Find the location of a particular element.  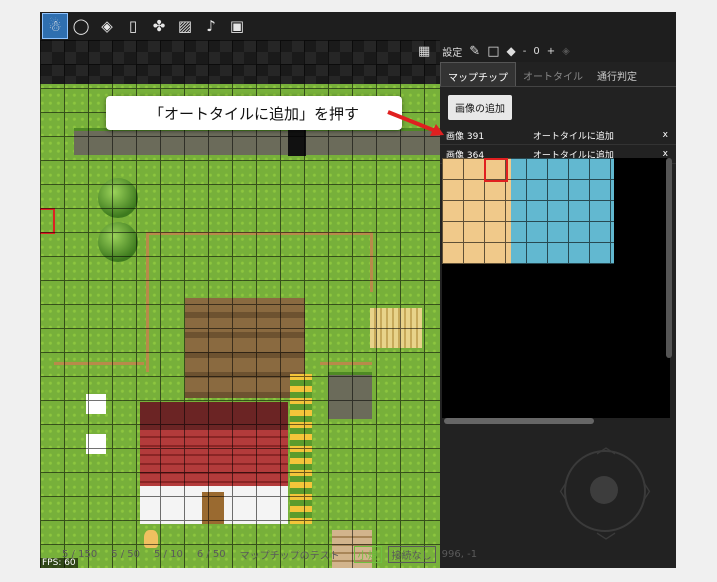

image-row: 画像 391 オートタイルに追加 x is located at coordinates (558, 135).